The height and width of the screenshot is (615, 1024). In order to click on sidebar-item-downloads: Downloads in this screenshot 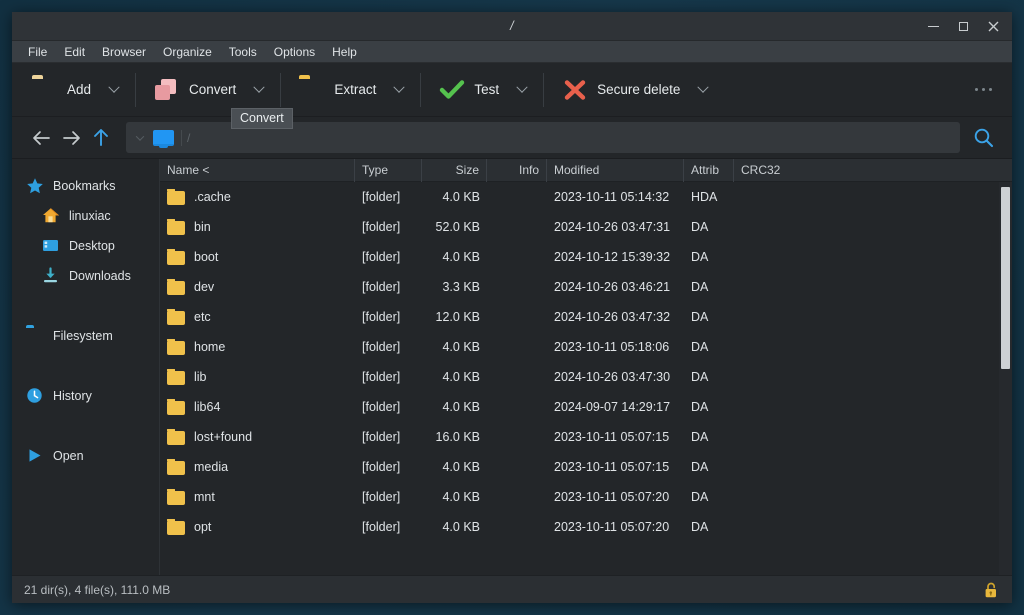, I will do `click(85, 276)`.